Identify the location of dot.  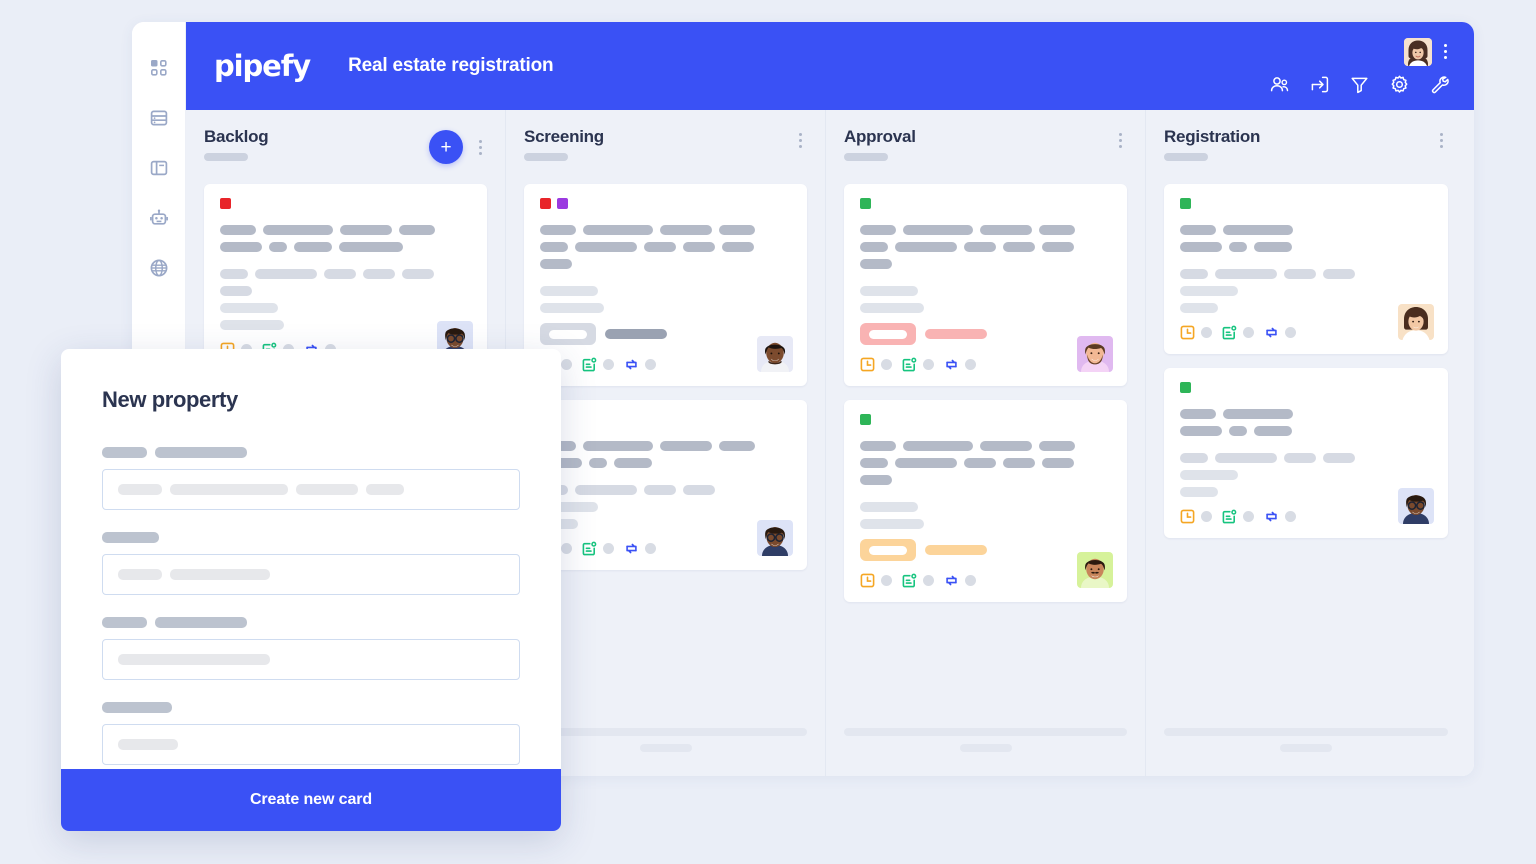
(1445, 51).